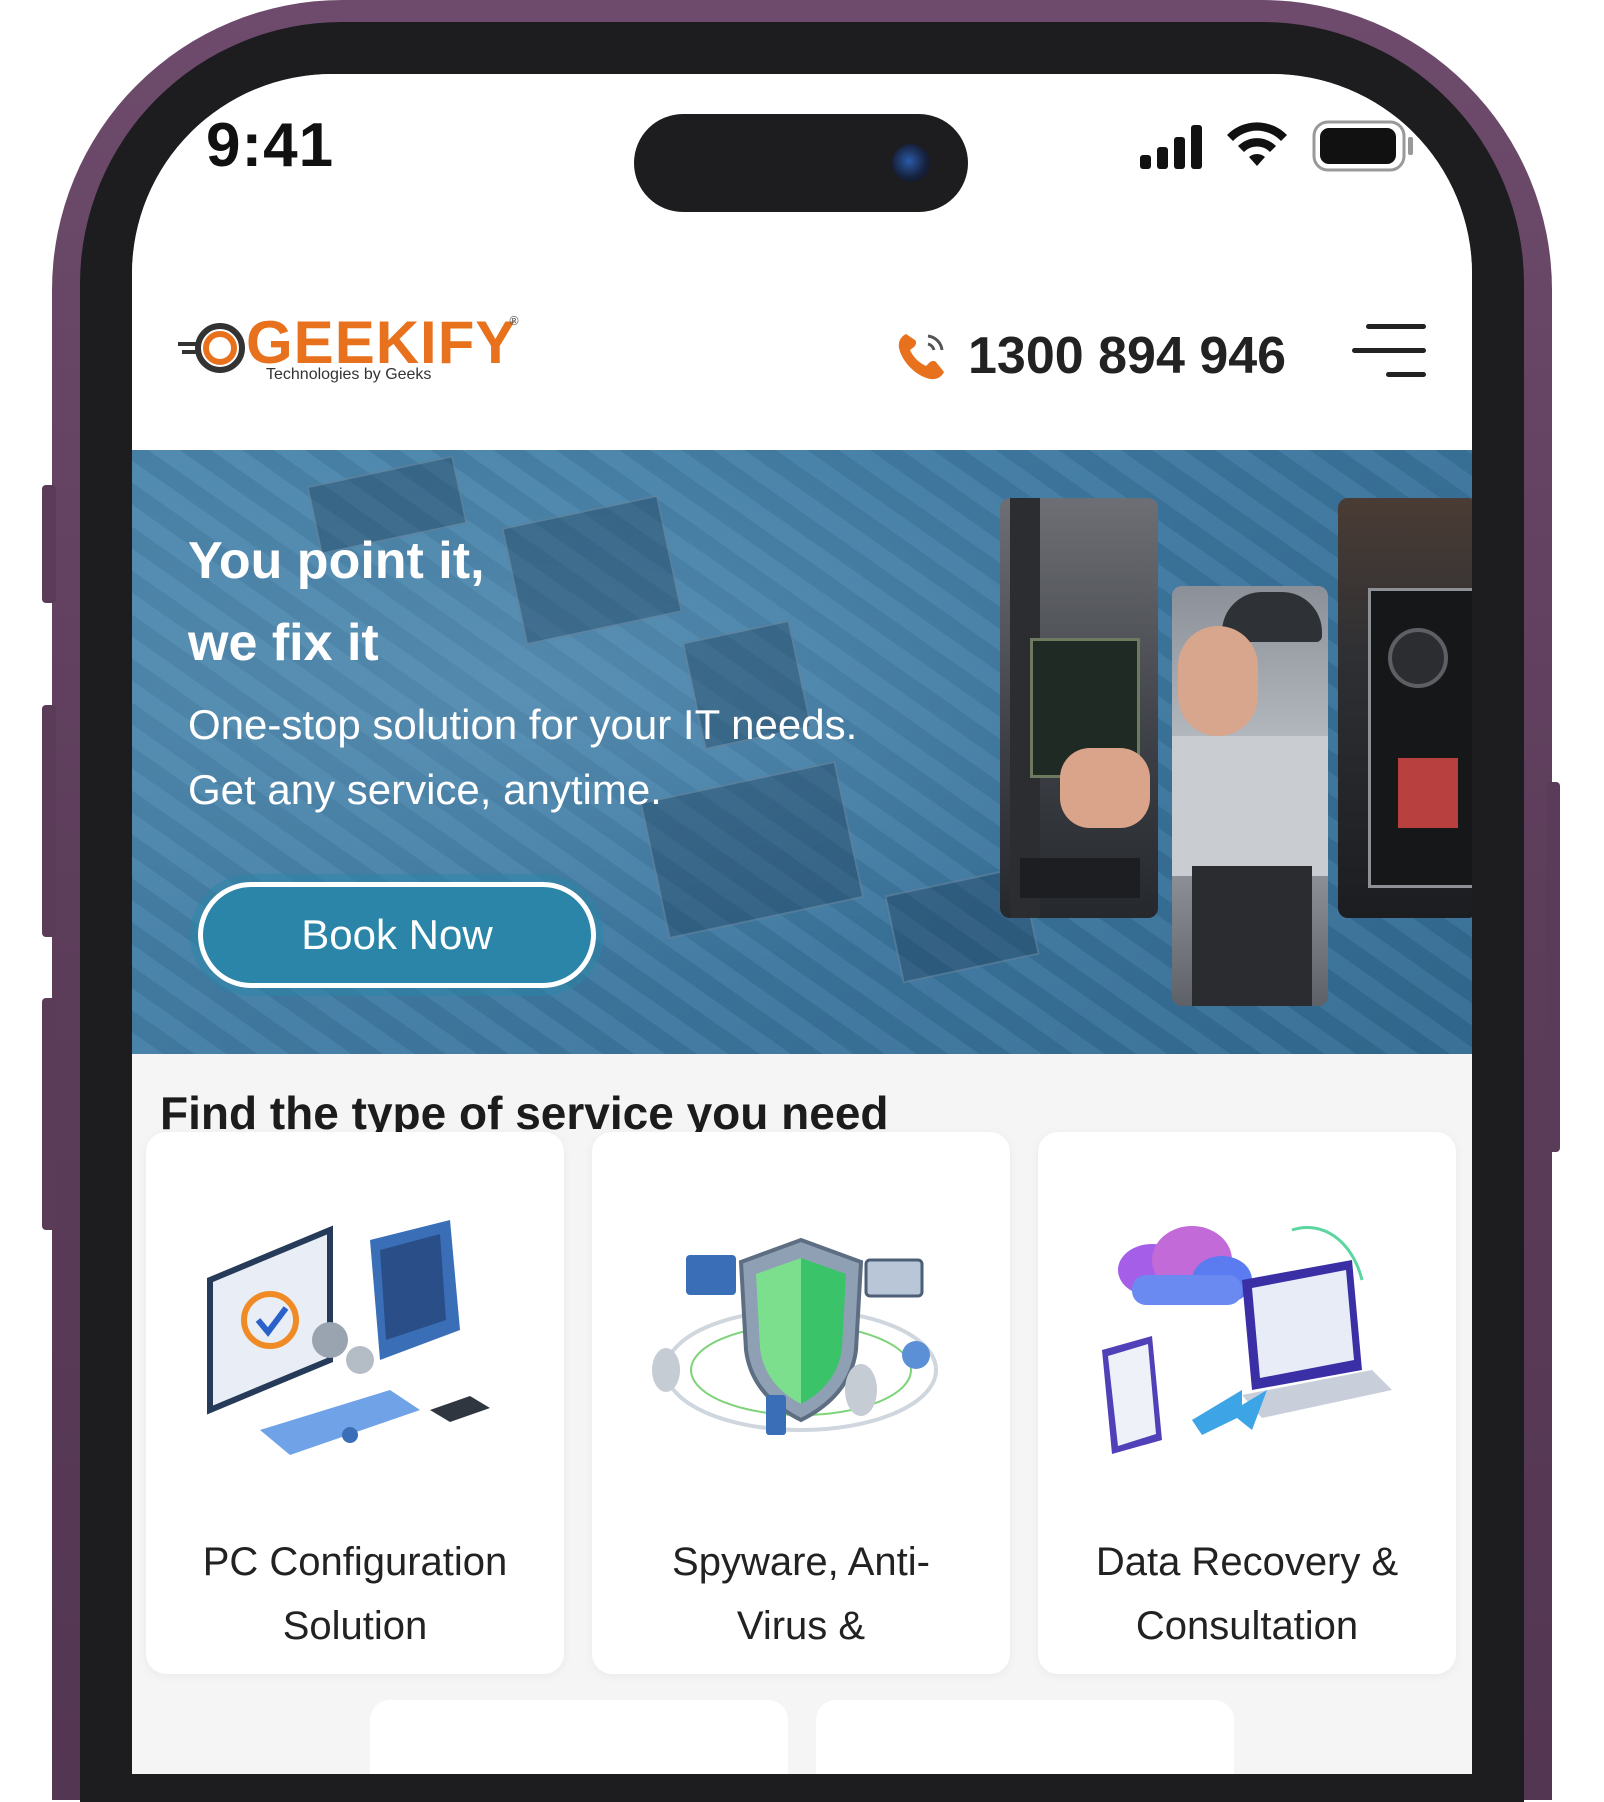 This screenshot has height=1802, width=1604. What do you see at coordinates (348, 1337) in the screenshot?
I see `pc-configuration-illustration` at bounding box center [348, 1337].